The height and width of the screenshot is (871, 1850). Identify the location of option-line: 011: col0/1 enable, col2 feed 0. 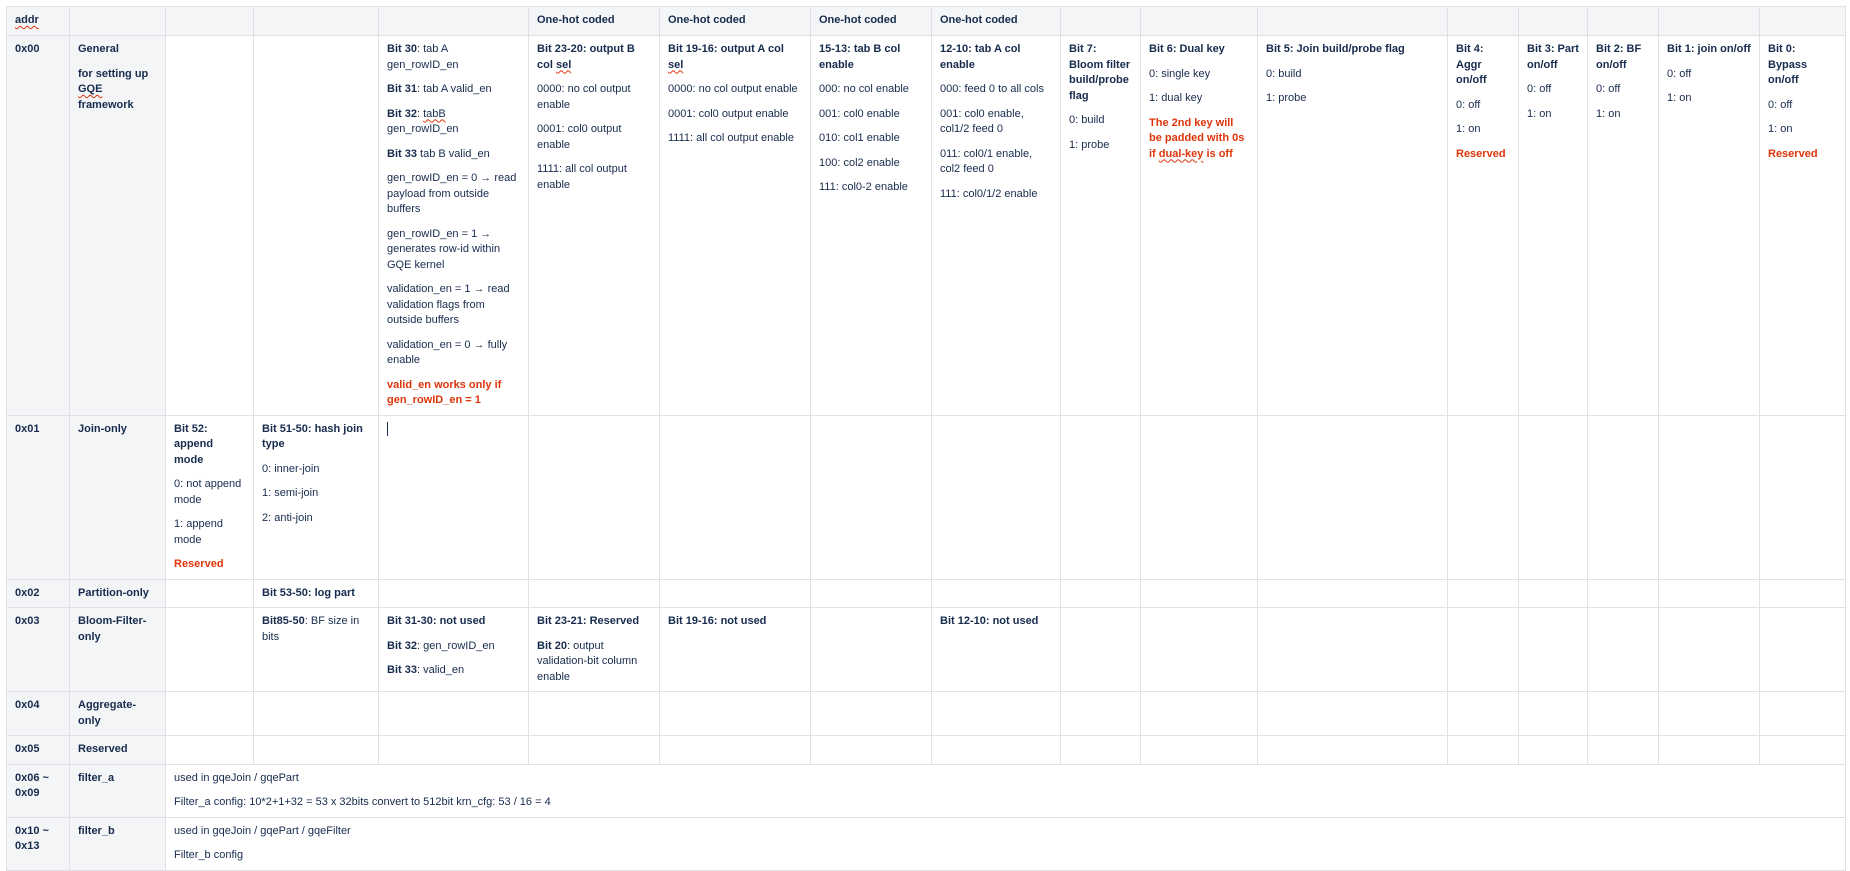
(986, 161).